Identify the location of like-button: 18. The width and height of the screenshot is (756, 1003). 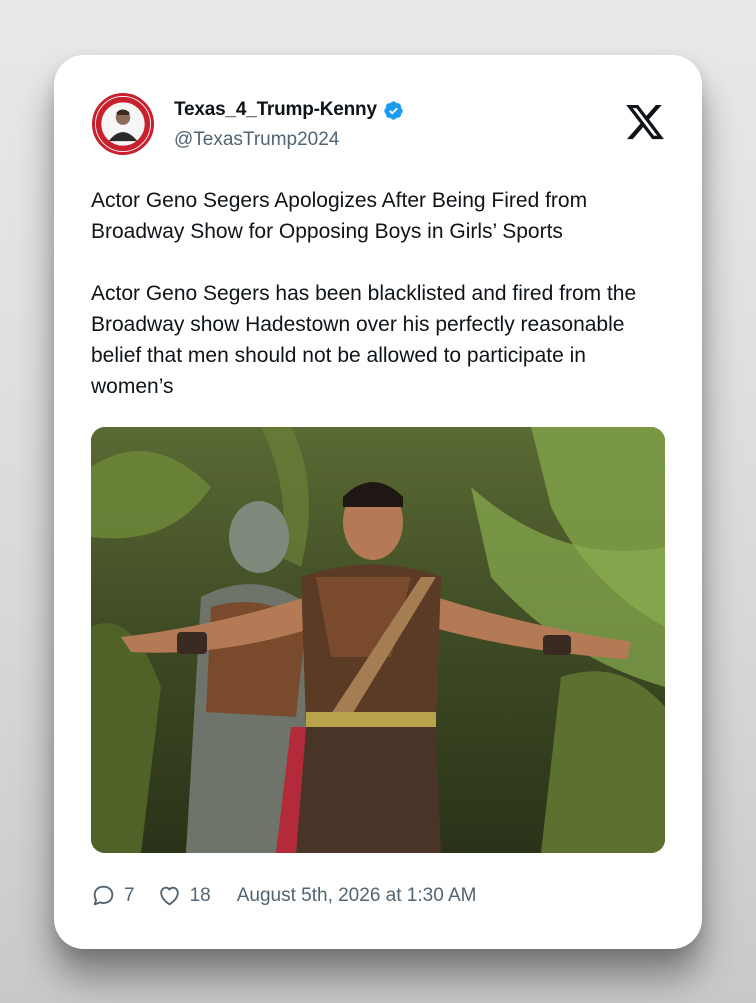
(184, 895).